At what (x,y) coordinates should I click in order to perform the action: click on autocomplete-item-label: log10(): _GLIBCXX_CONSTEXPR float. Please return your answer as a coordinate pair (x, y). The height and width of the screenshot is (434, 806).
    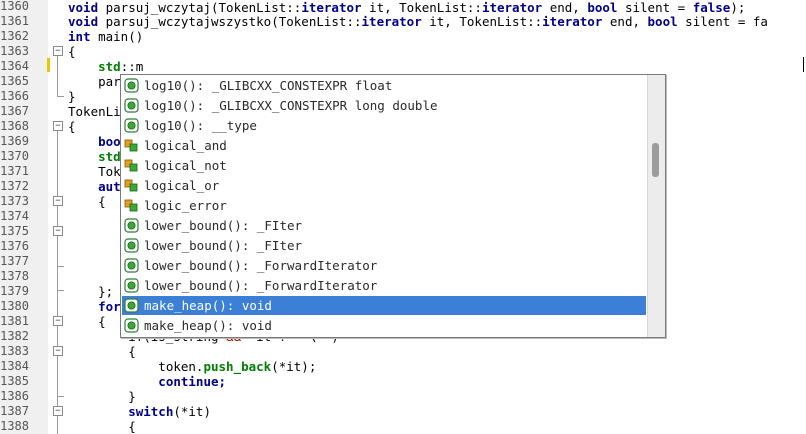
    Looking at the image, I should click on (268, 85).